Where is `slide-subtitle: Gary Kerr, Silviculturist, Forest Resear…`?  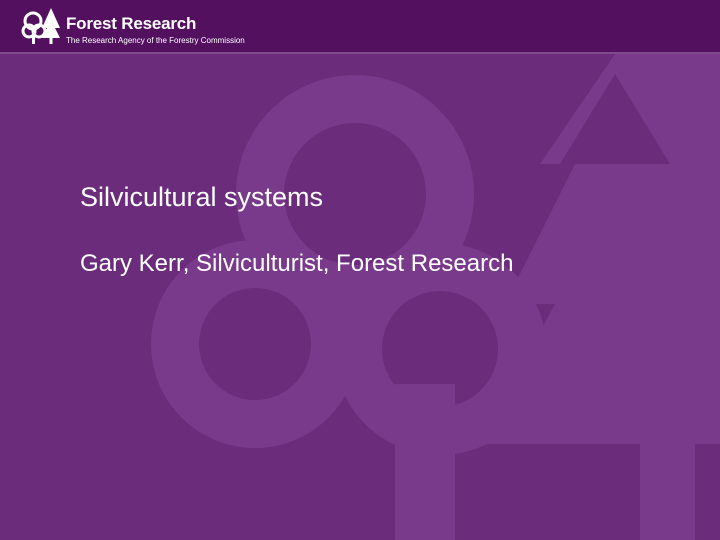 slide-subtitle: Gary Kerr, Silviculturist, Forest Resear… is located at coordinates (297, 263).